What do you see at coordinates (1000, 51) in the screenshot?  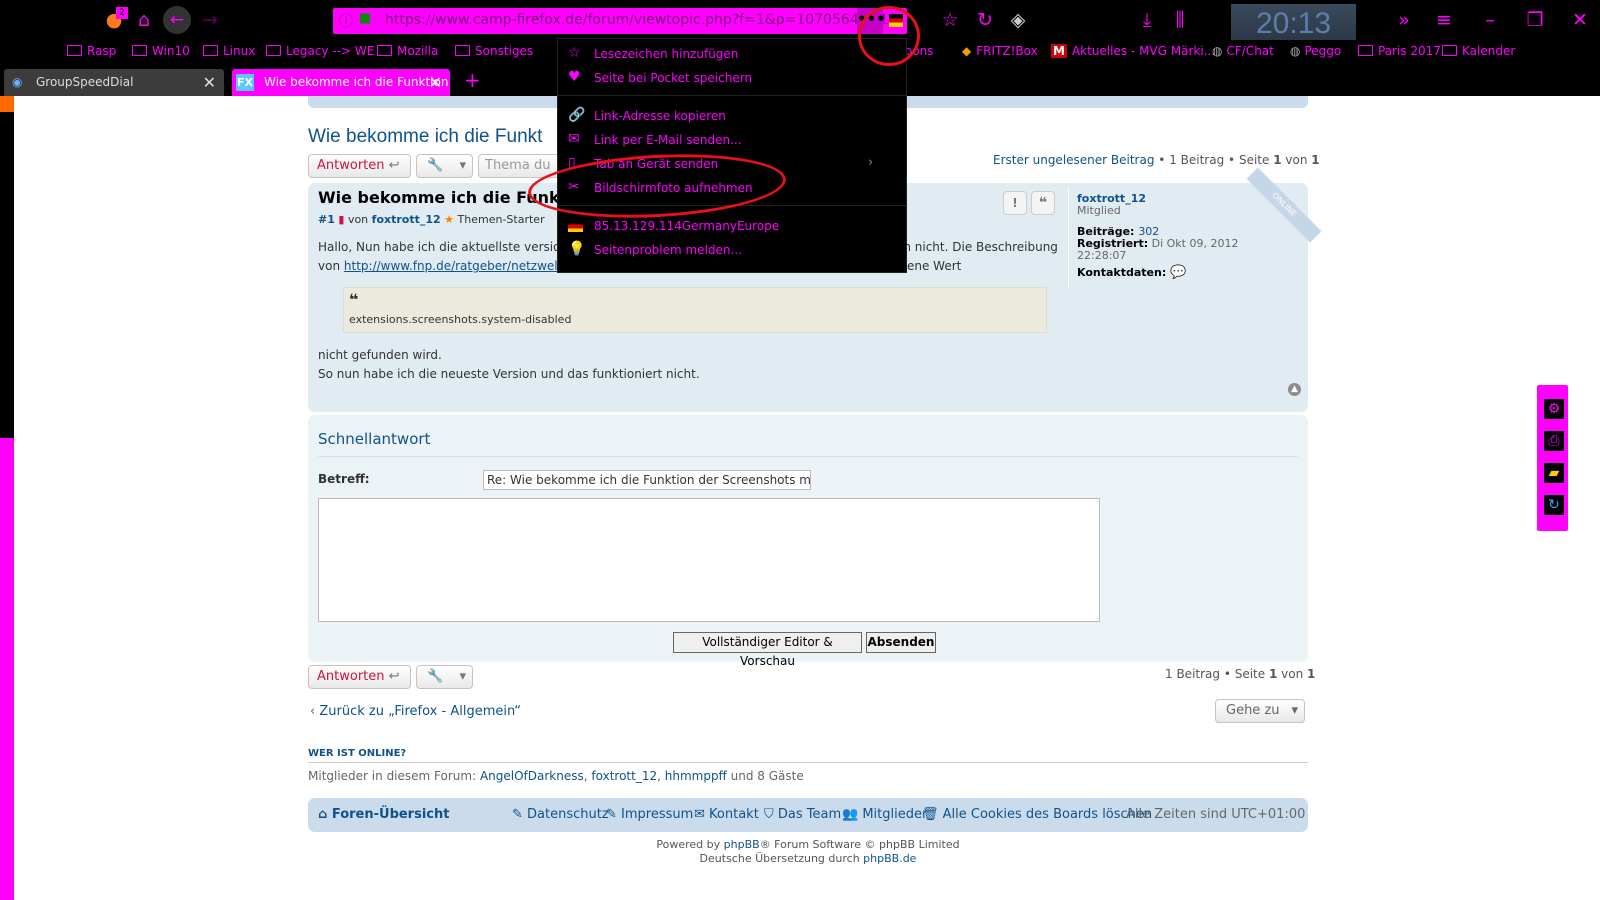 I see `bookmark-fritzbox: ◆ FRITZ!Box` at bounding box center [1000, 51].